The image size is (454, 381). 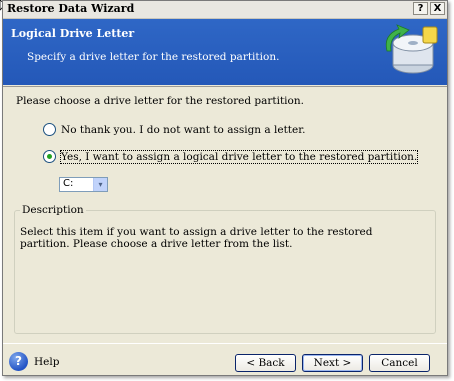 What do you see at coordinates (18, 361) in the screenshot?
I see `help-icon: ?` at bounding box center [18, 361].